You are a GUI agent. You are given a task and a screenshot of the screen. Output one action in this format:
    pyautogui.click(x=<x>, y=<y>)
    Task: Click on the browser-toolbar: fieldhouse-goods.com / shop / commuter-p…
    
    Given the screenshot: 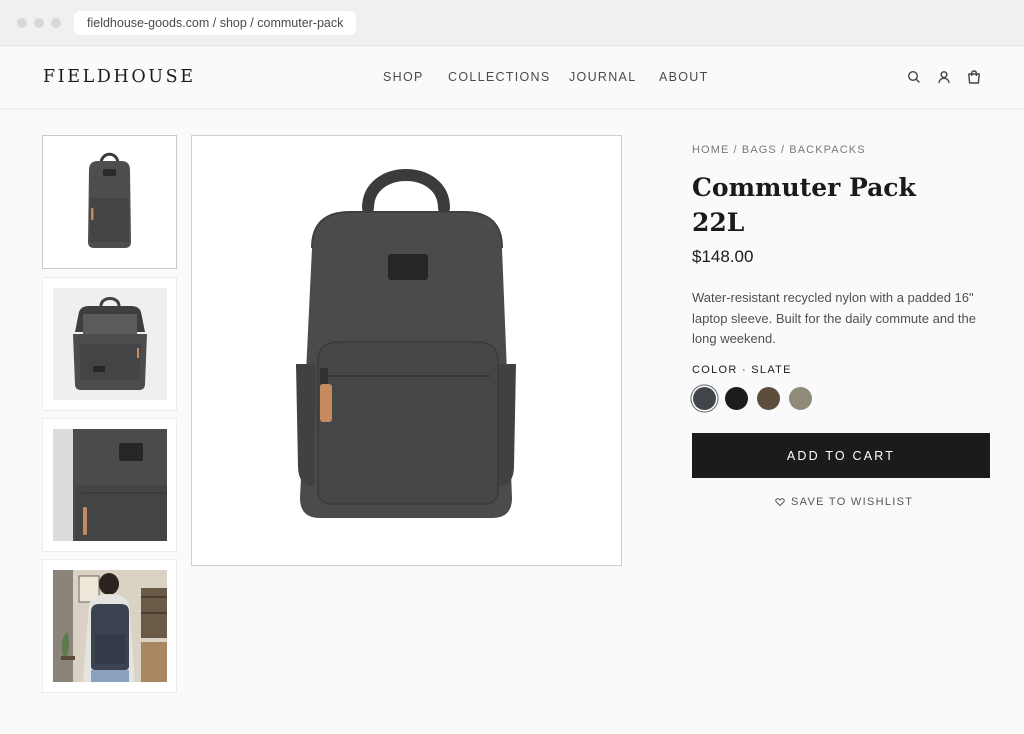 What is the action you would take?
    pyautogui.click(x=512, y=23)
    